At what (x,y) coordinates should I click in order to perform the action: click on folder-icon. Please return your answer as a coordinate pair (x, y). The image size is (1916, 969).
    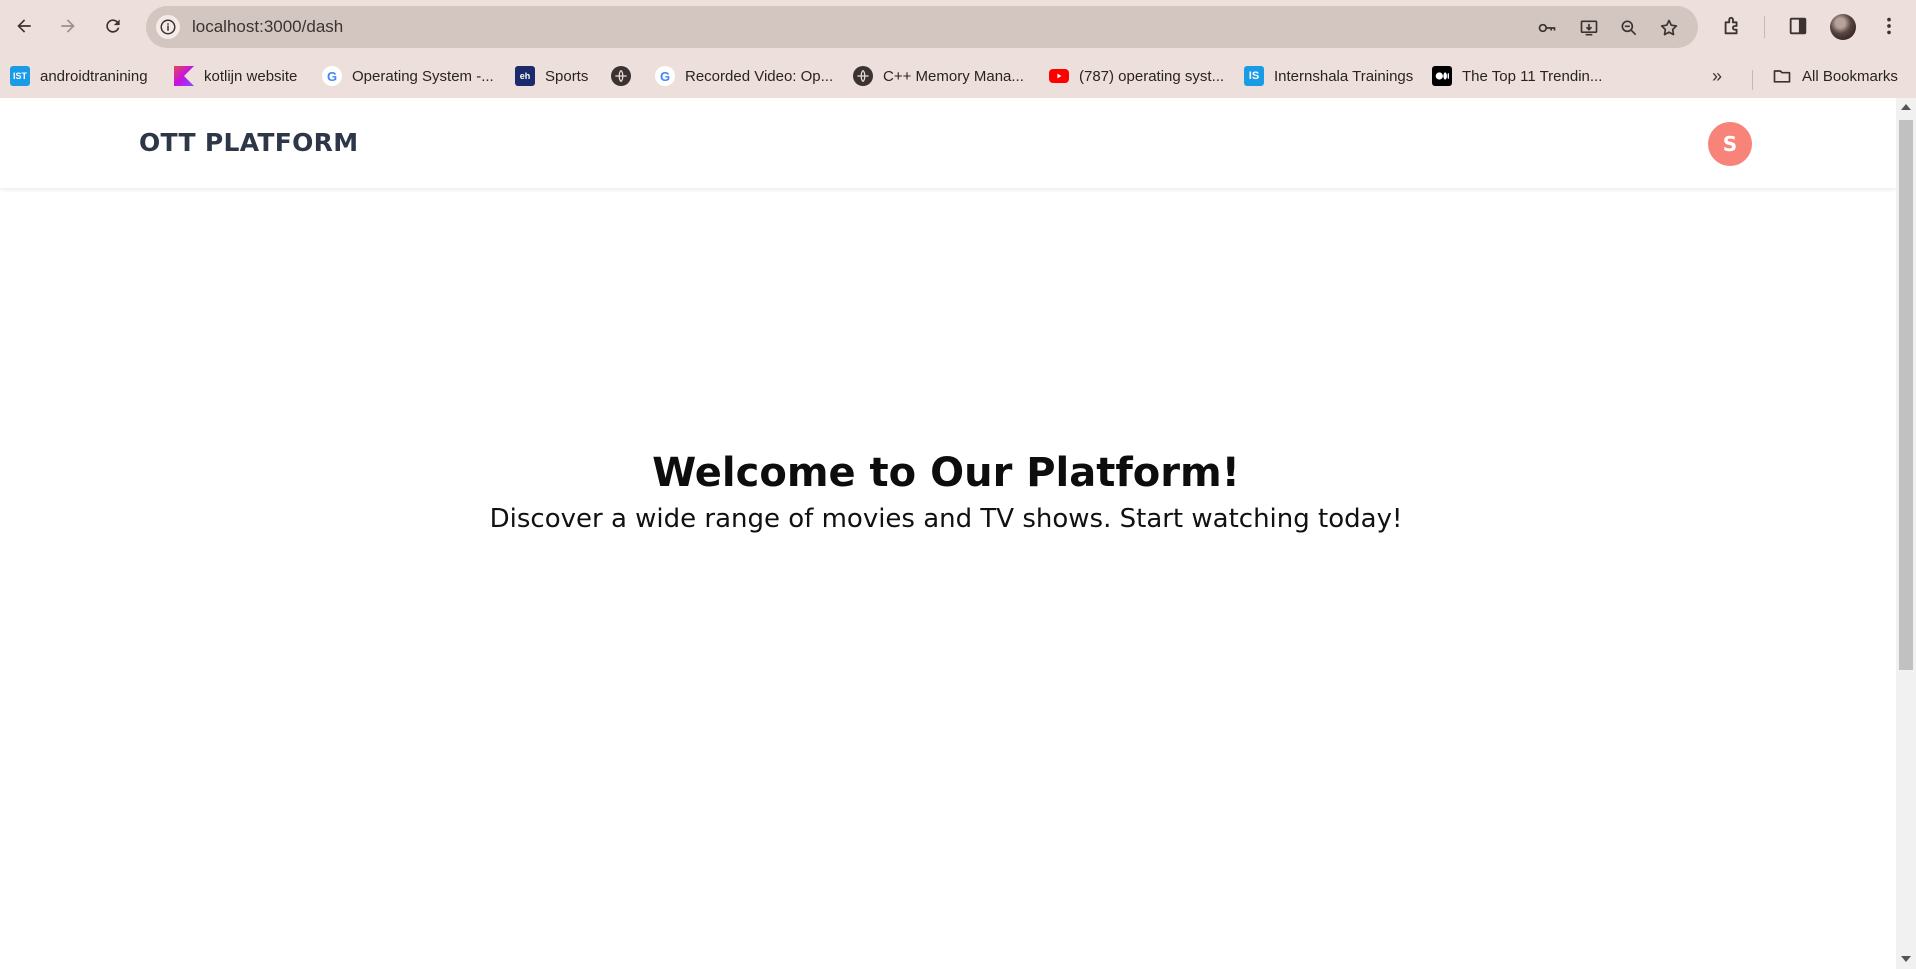
    Looking at the image, I should click on (1782, 76).